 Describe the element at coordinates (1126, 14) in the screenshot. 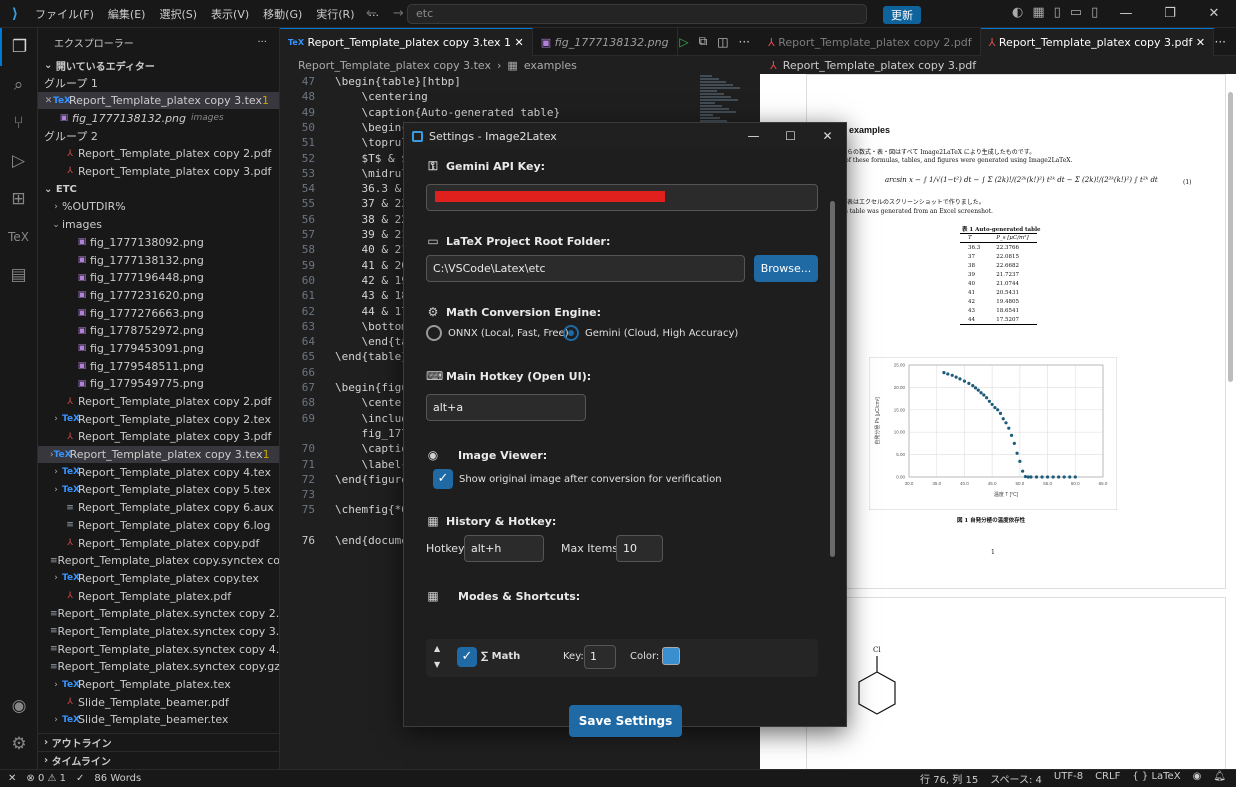

I see `minimize-icon: —` at that location.